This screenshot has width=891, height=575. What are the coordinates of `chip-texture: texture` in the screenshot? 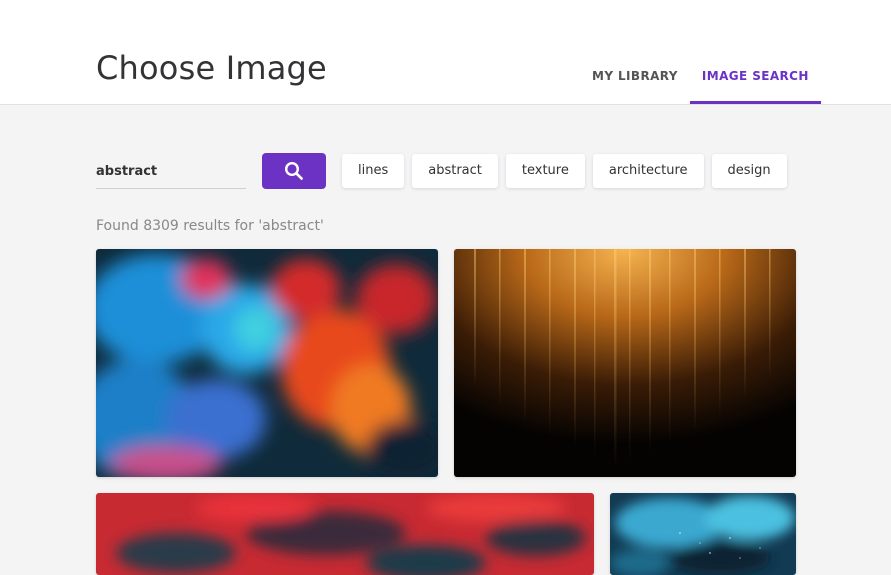 It's located at (545, 171).